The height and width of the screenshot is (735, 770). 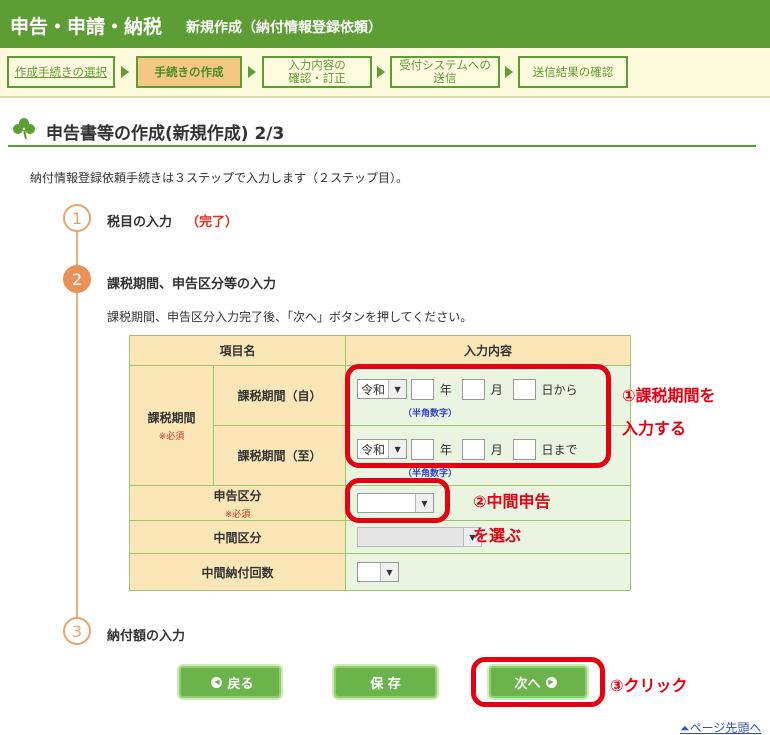 I want to click on annotation-2-line2: を選ぶ, so click(x=497, y=535).